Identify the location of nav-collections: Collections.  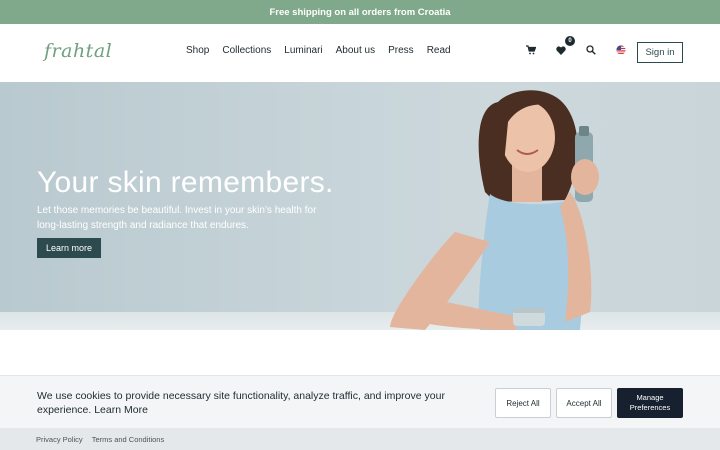
(246, 50).